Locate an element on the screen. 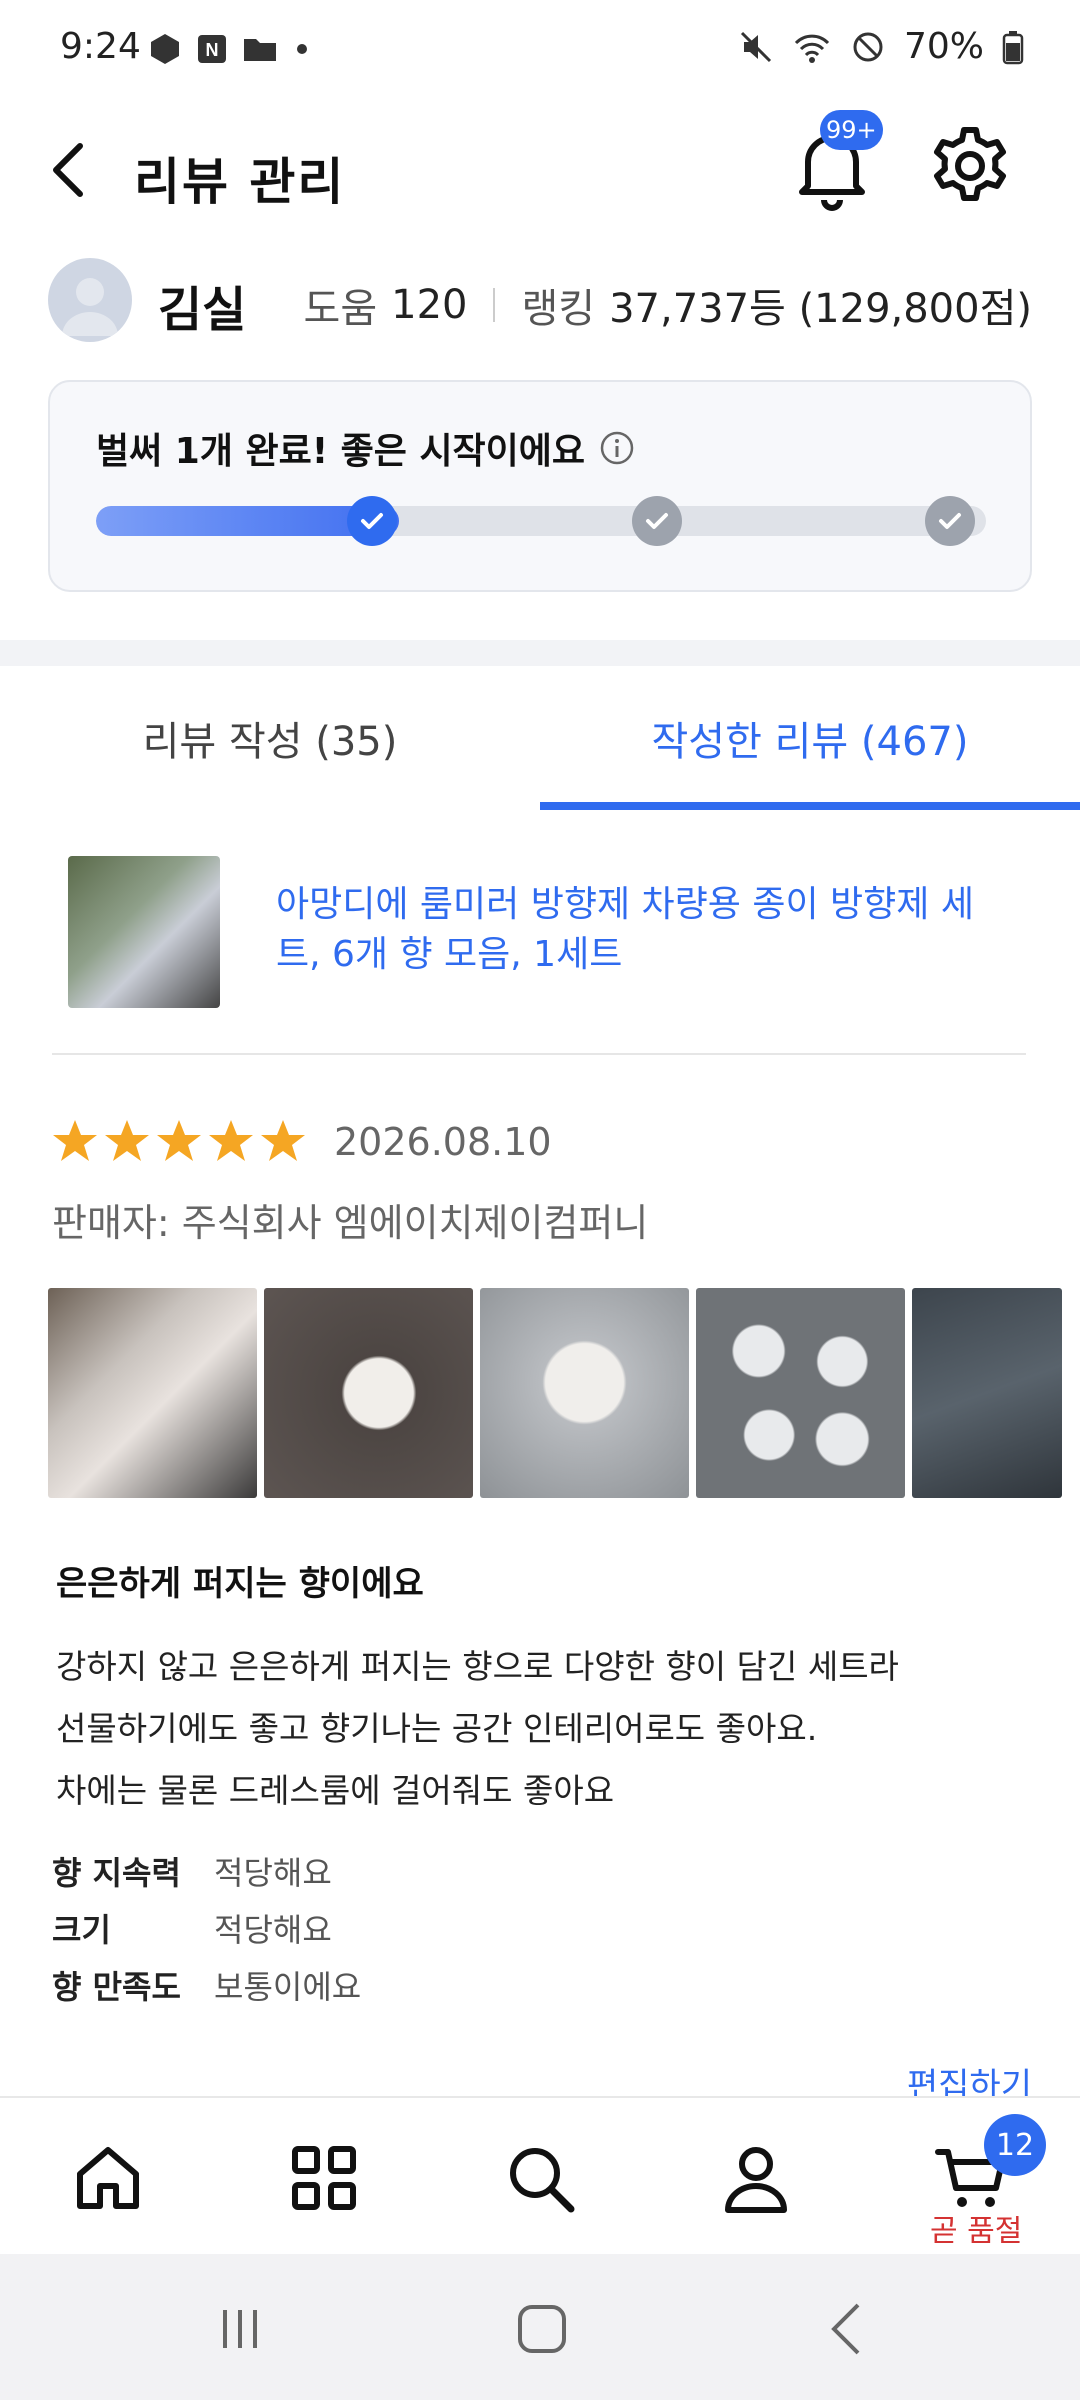 The height and width of the screenshot is (2400, 1080). page-title: 리뷰 관리 is located at coordinates (240, 182).